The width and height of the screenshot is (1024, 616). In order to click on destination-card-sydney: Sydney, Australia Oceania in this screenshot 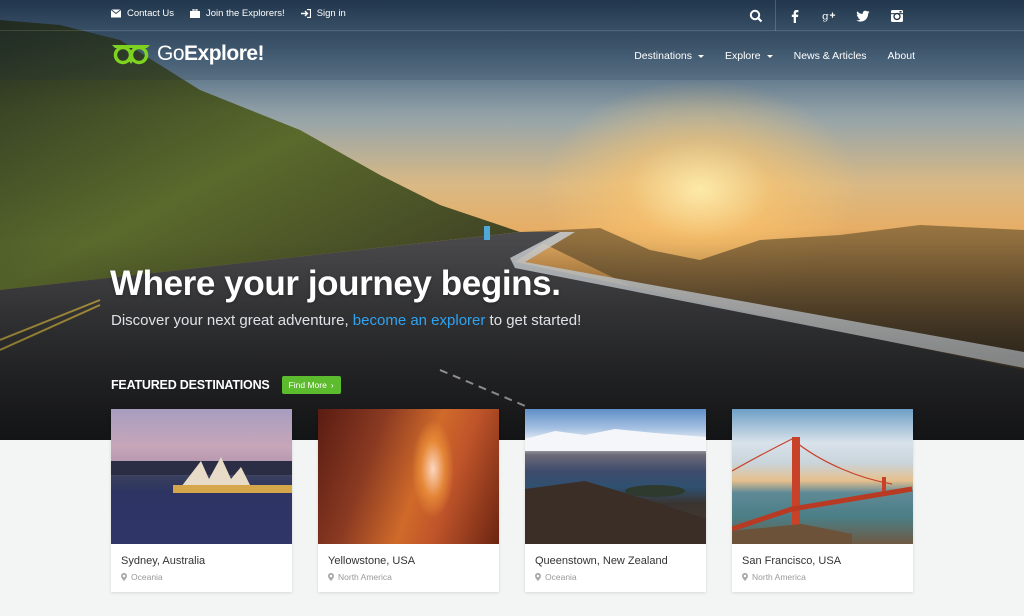, I will do `click(201, 500)`.